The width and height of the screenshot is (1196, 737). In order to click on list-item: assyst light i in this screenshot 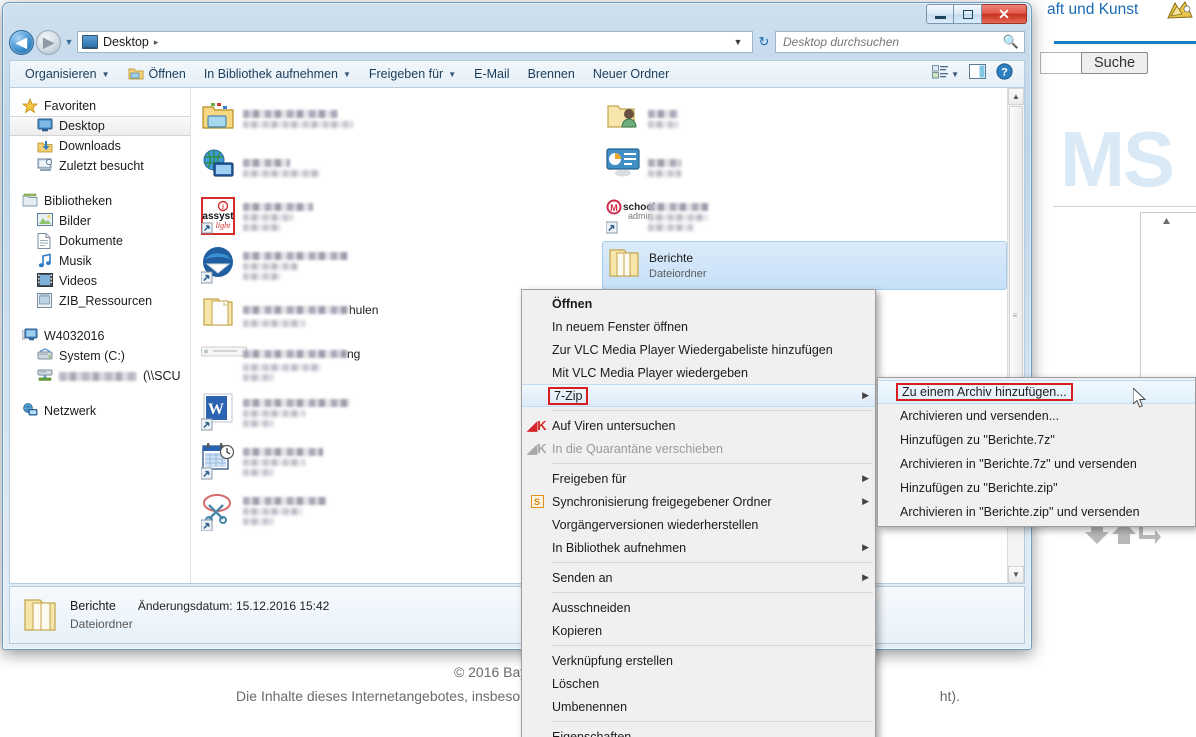, I will do `click(399, 216)`.